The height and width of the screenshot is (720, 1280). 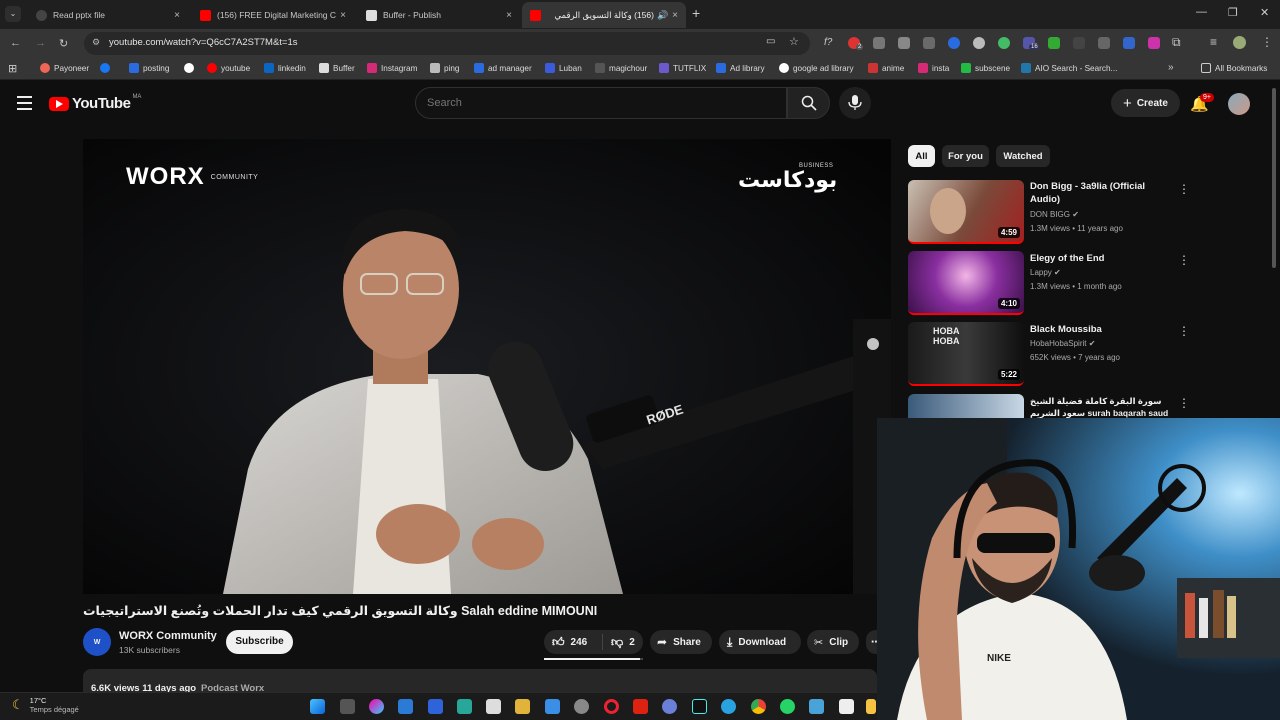 I want to click on bookmark-posting: posting, so click(x=149, y=68).